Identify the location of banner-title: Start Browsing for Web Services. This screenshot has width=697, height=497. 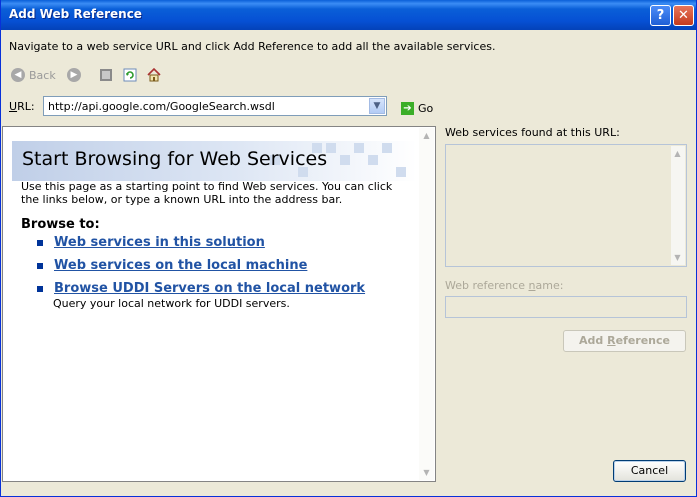
(175, 159).